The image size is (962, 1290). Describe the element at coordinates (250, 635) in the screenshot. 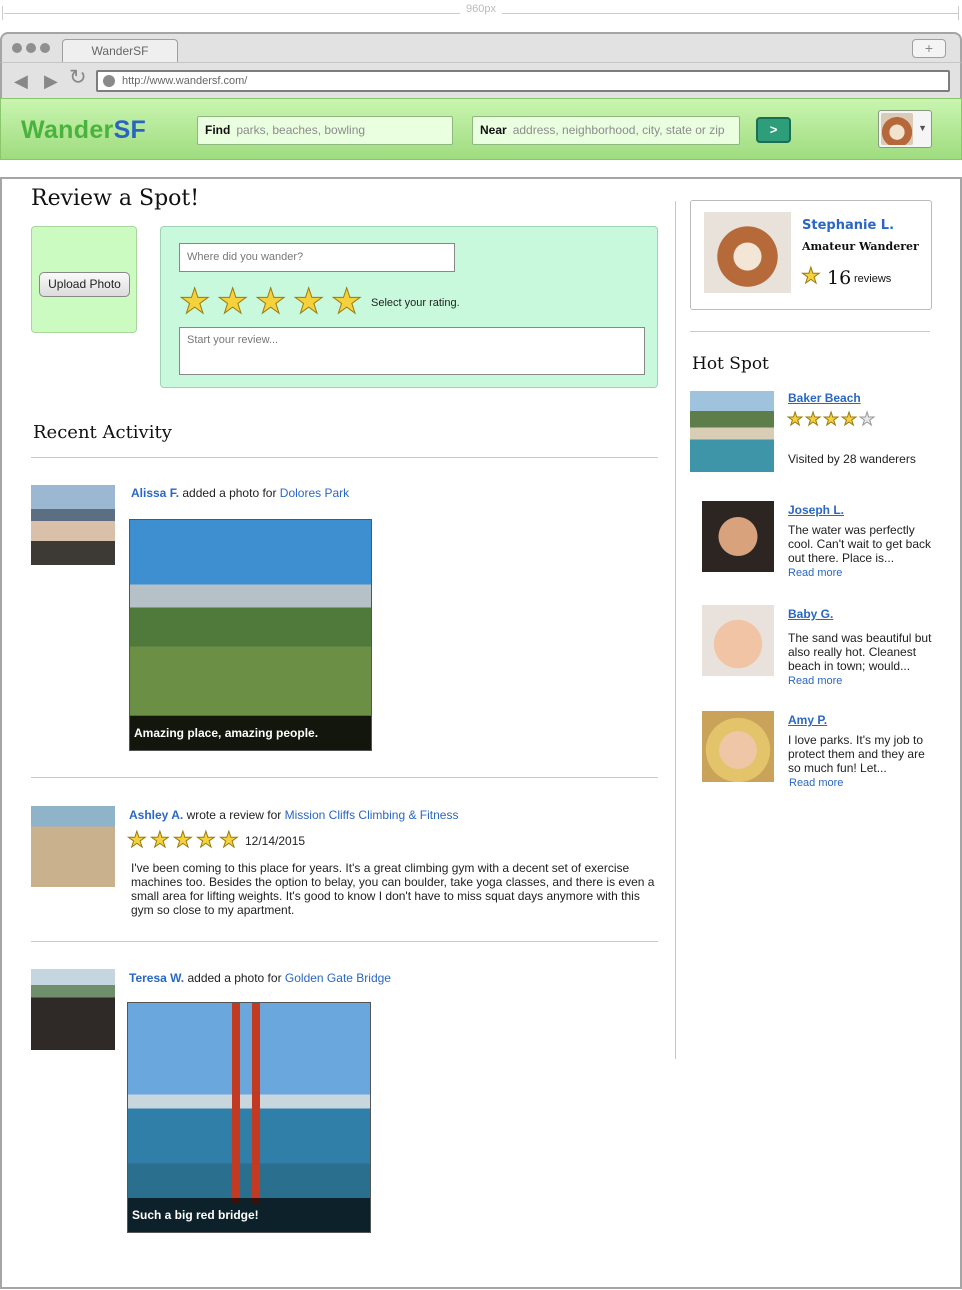

I see `activity-photo: Amazing place, amazing people.` at that location.